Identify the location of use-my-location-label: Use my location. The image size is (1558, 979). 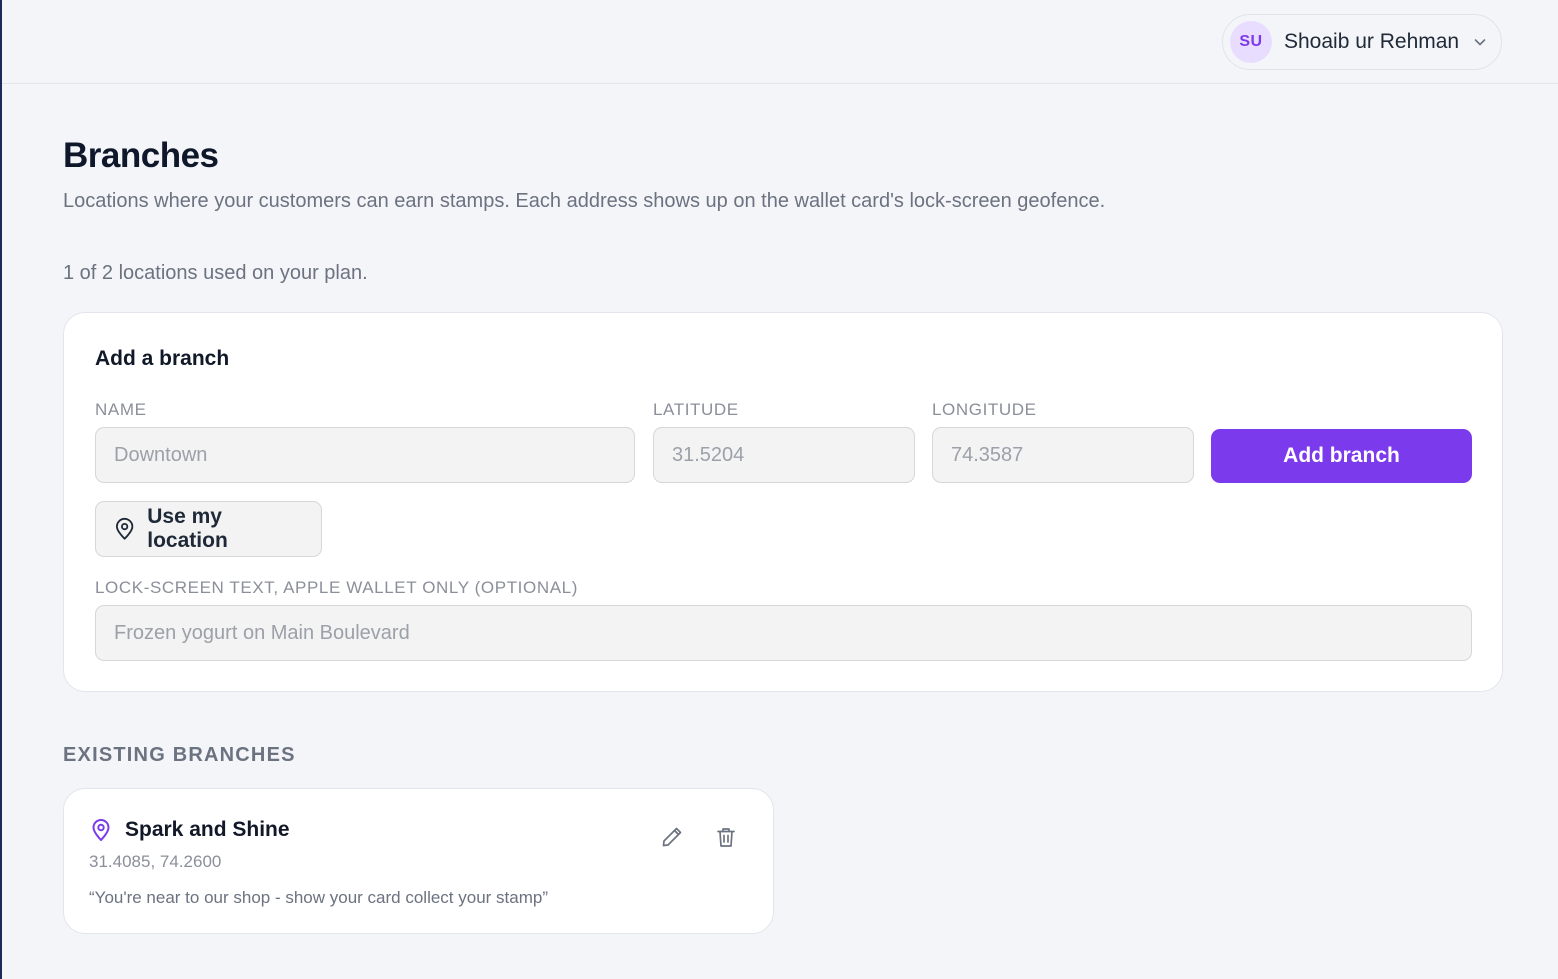
(187, 528).